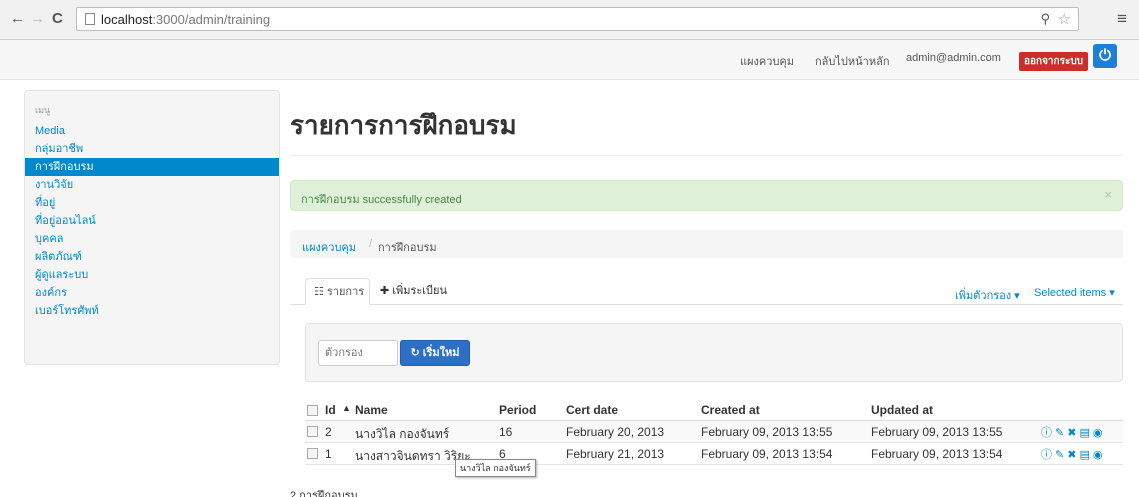  I want to click on page-icon, so click(90, 19).